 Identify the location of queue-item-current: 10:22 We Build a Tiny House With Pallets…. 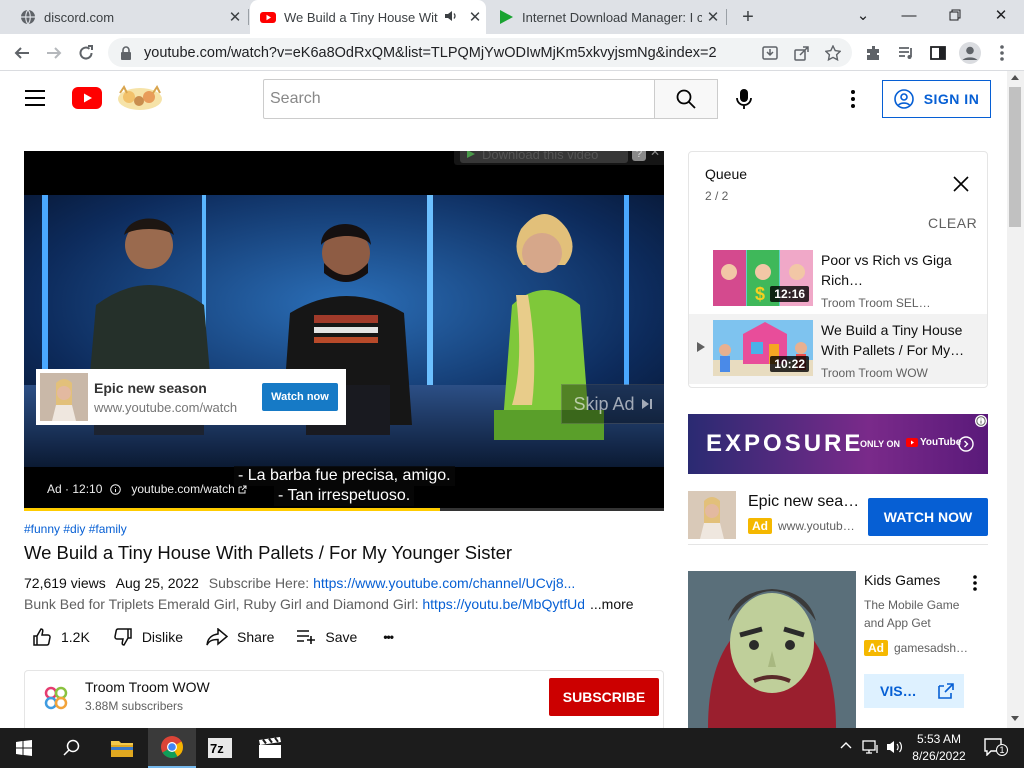
(838, 349).